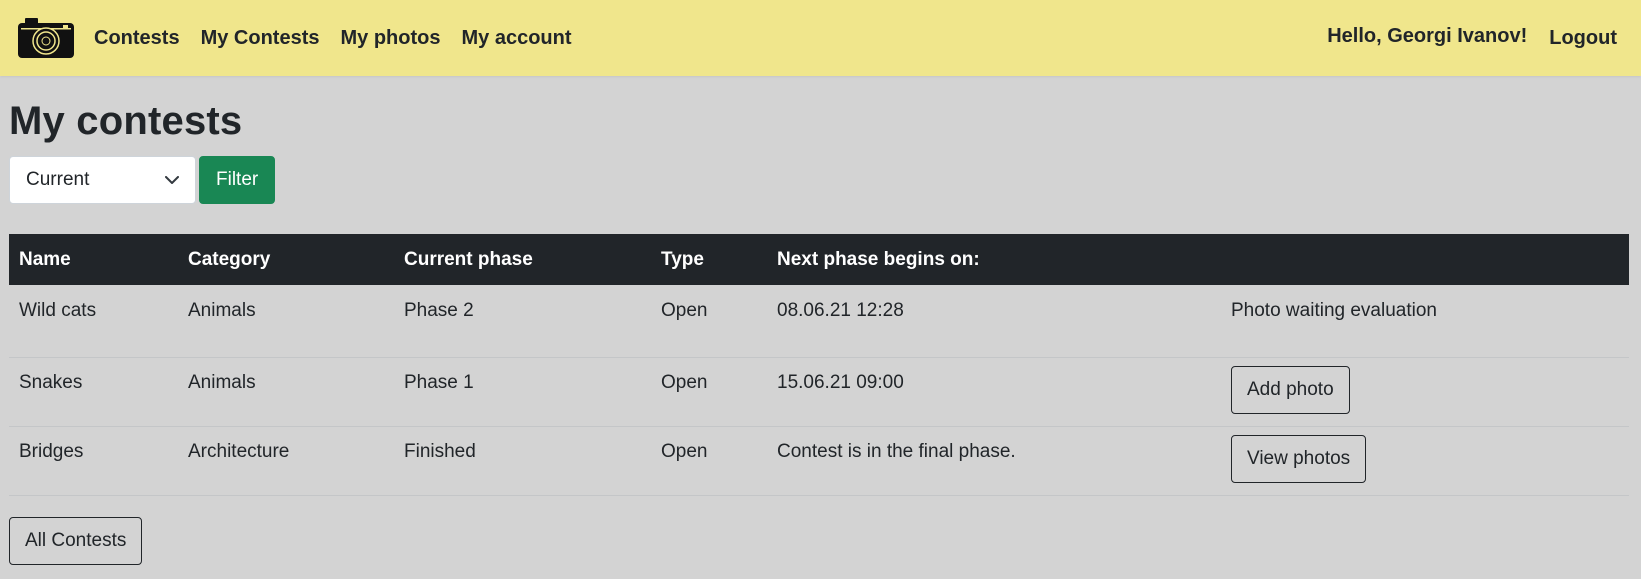  What do you see at coordinates (390, 38) in the screenshot?
I see `nav-link-my-photos: My photos` at bounding box center [390, 38].